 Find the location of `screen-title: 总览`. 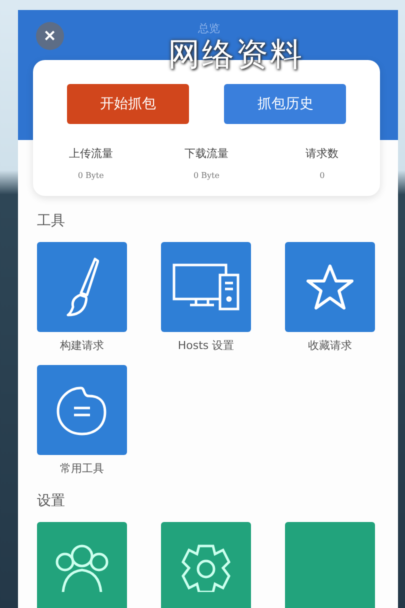

screen-title: 总览 is located at coordinates (209, 28).